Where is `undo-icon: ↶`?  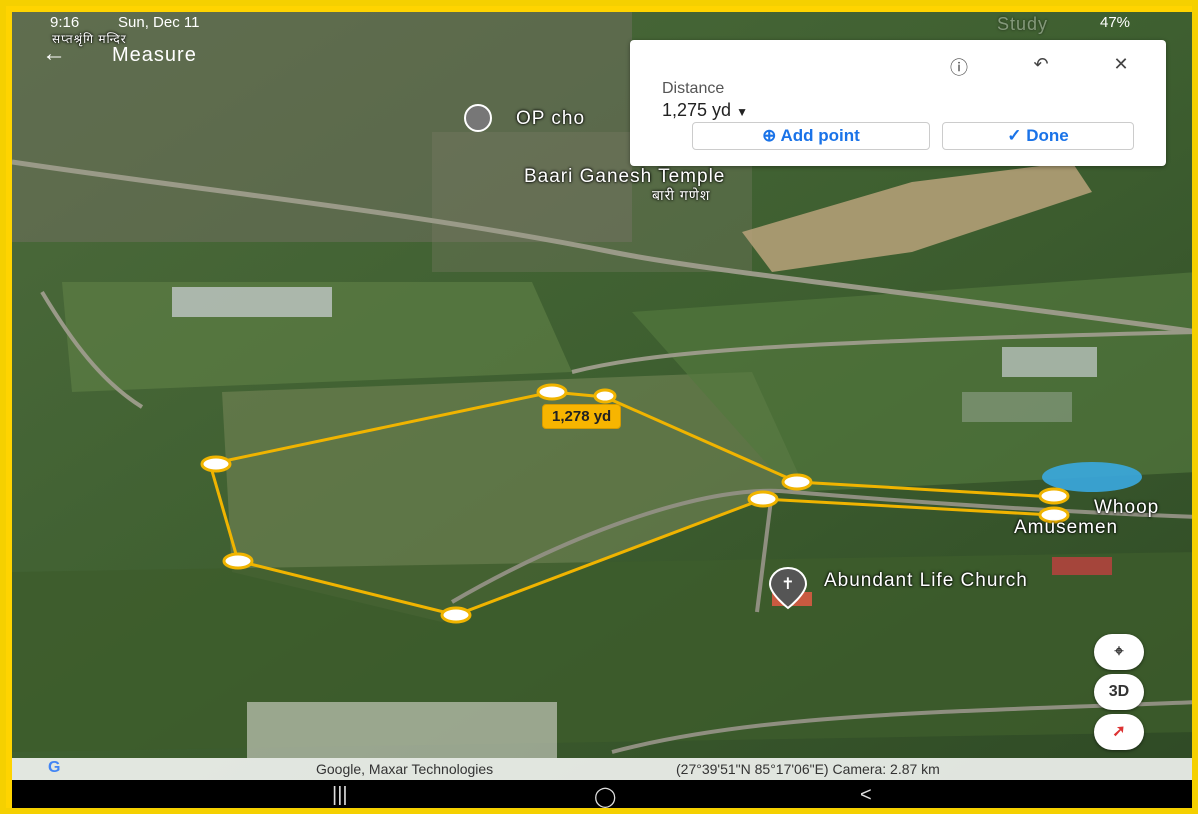 undo-icon: ↶ is located at coordinates (1041, 66).